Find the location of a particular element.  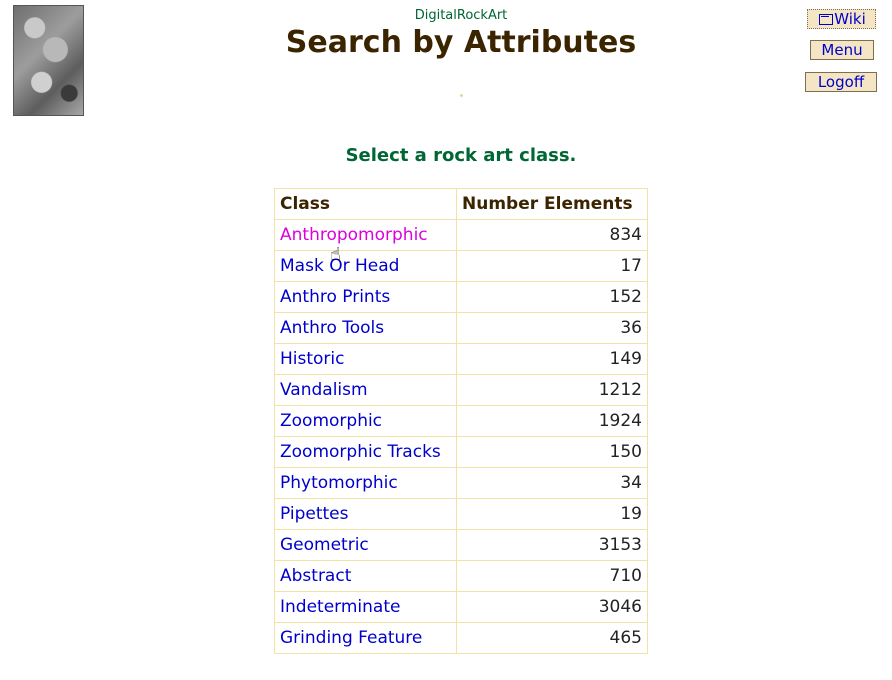

select-class-prompt: Select a rock art class. is located at coordinates (461, 155).